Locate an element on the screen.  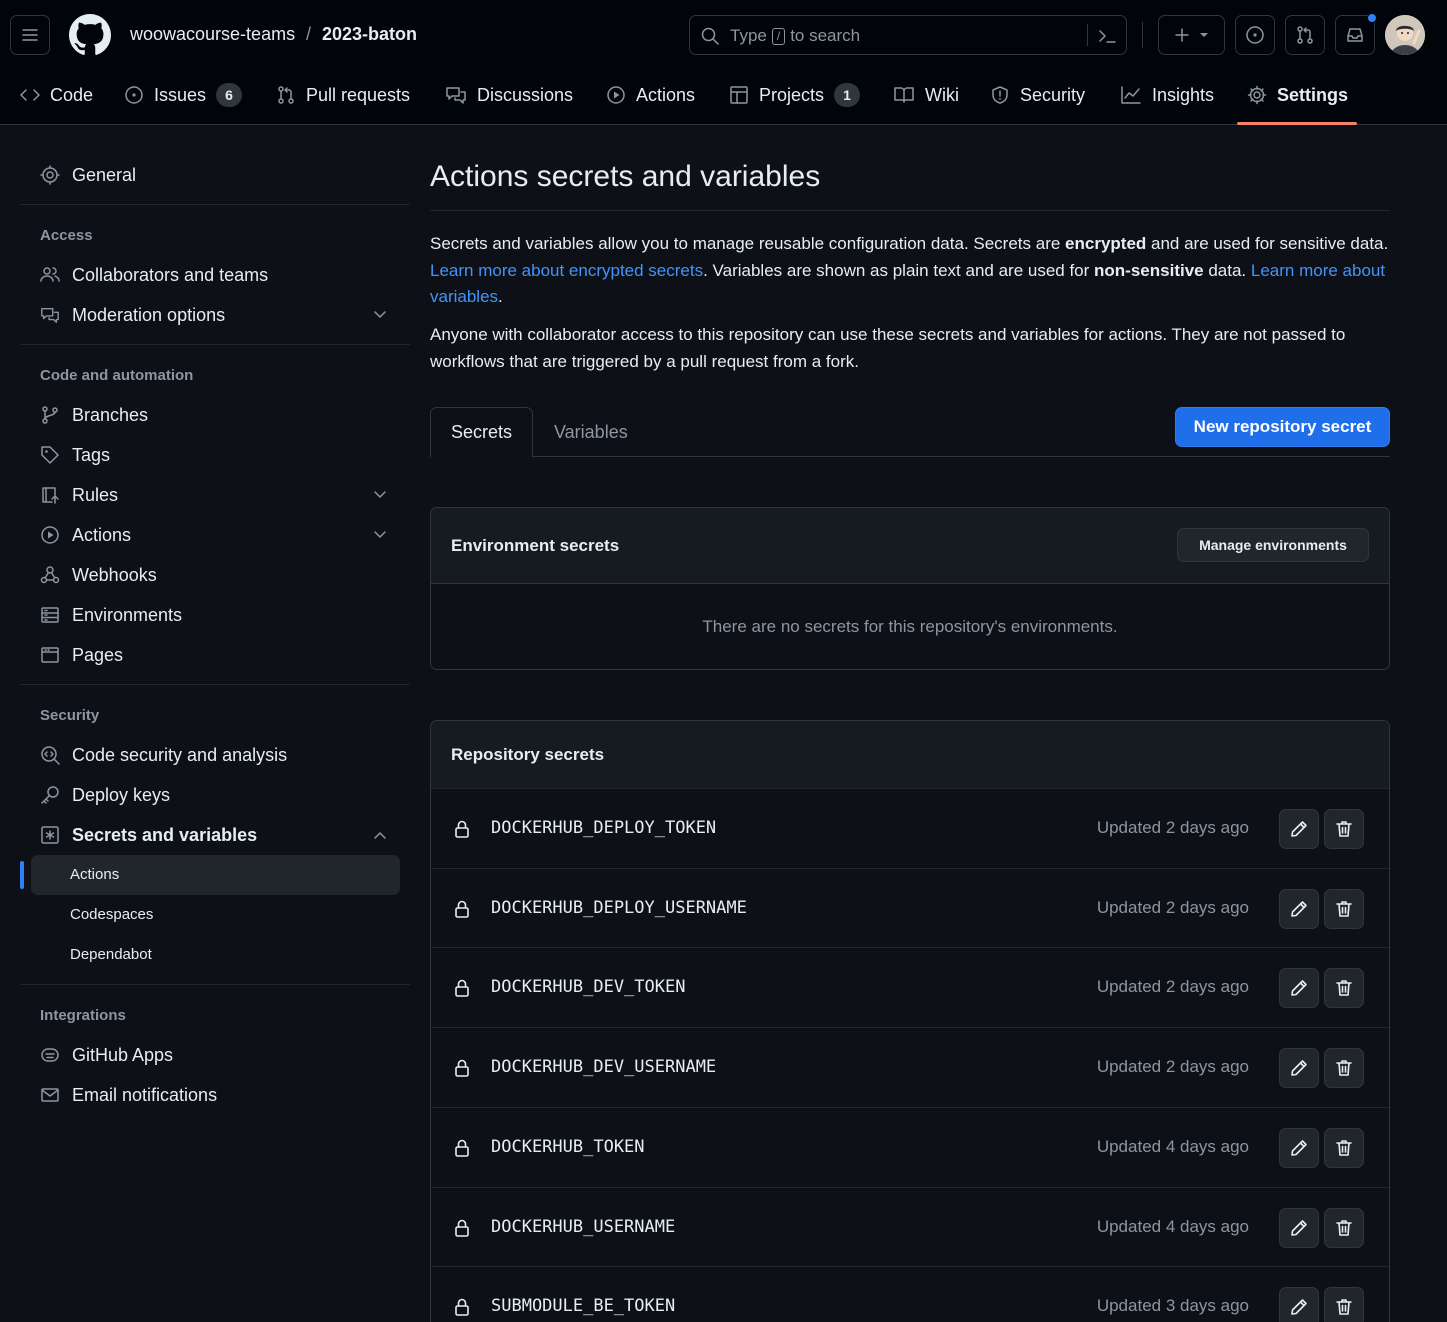
issues-counter: 6 is located at coordinates (229, 95).